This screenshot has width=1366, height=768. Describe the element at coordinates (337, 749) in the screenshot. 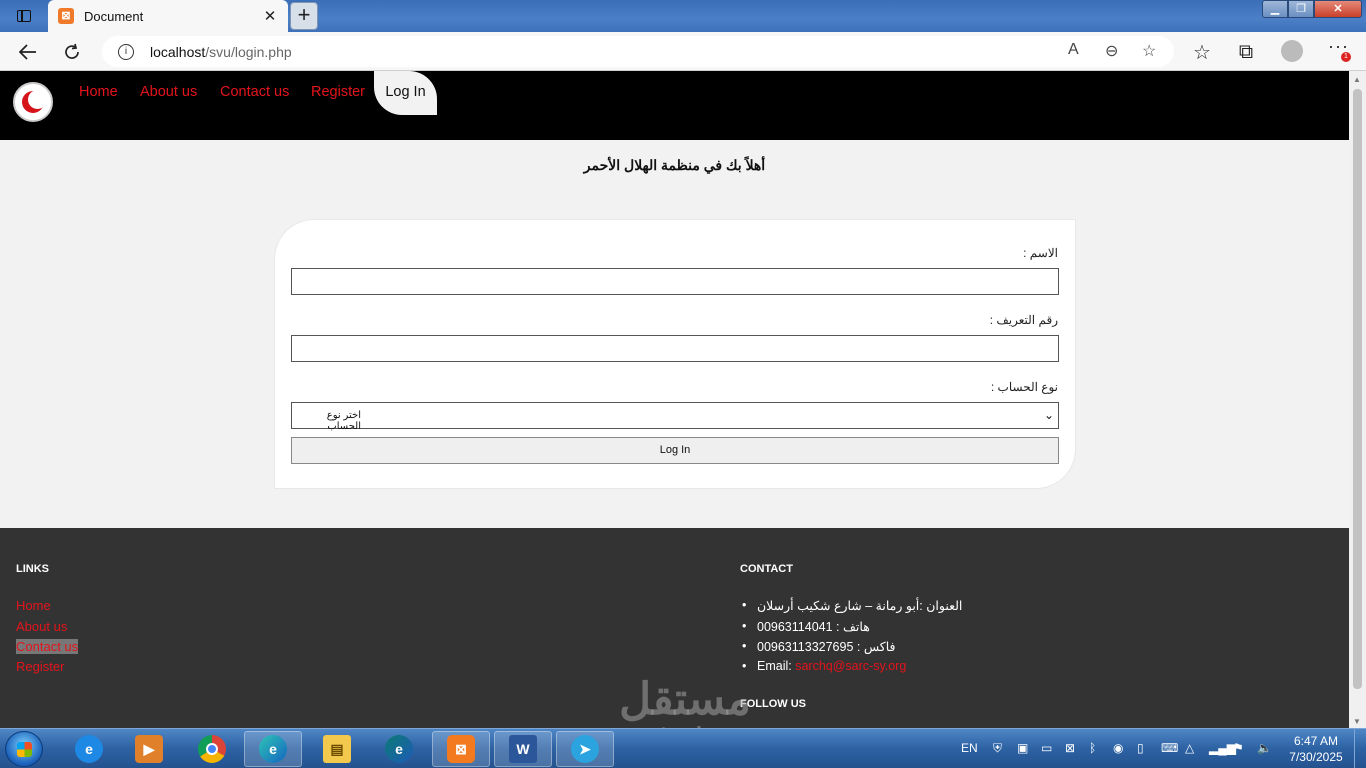

I see `file-explorer-icon: ▤` at that location.